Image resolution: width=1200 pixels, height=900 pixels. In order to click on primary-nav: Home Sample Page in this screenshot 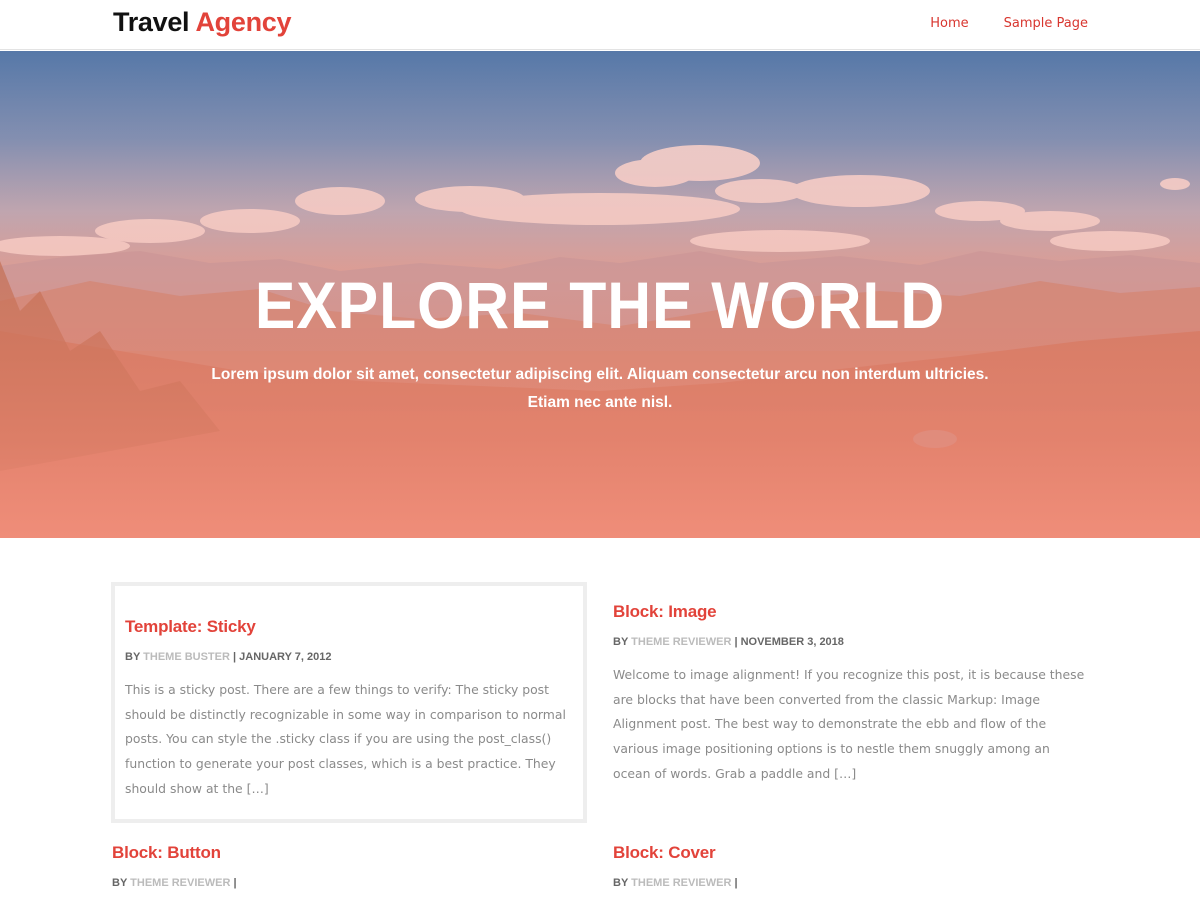, I will do `click(1009, 24)`.